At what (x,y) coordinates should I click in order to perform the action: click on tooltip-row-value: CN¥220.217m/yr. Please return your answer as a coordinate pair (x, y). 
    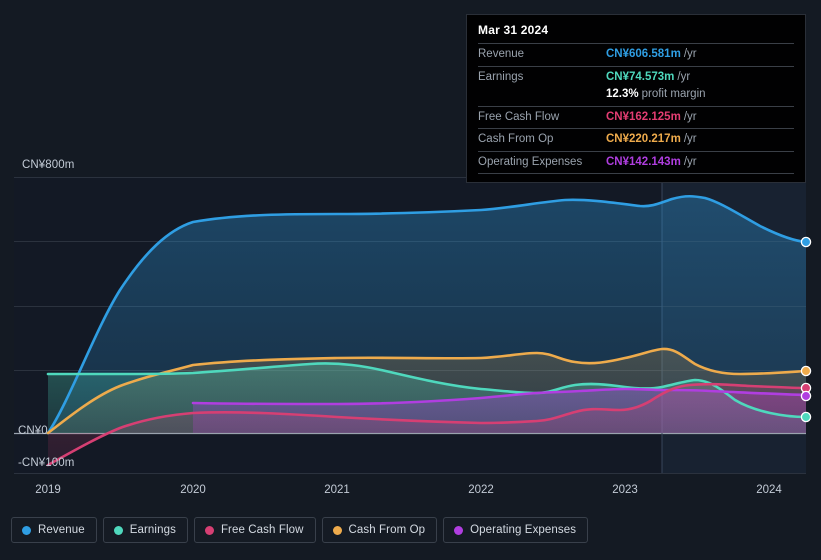
    Looking at the image, I should click on (651, 139).